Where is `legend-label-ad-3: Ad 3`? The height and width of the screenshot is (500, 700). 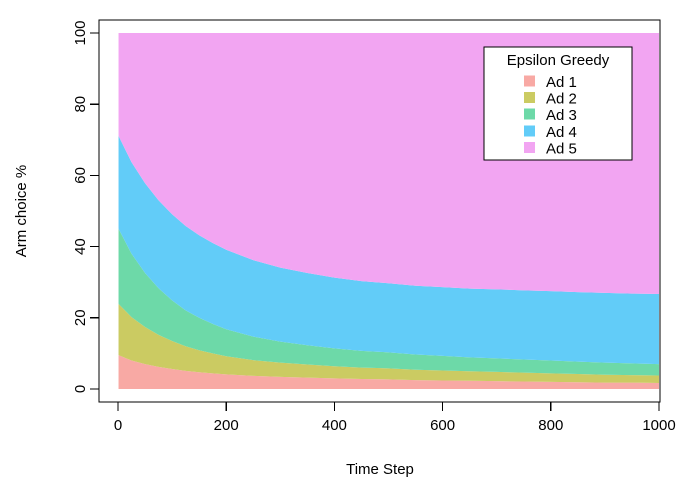
legend-label-ad-3: Ad 3 is located at coordinates (561, 115).